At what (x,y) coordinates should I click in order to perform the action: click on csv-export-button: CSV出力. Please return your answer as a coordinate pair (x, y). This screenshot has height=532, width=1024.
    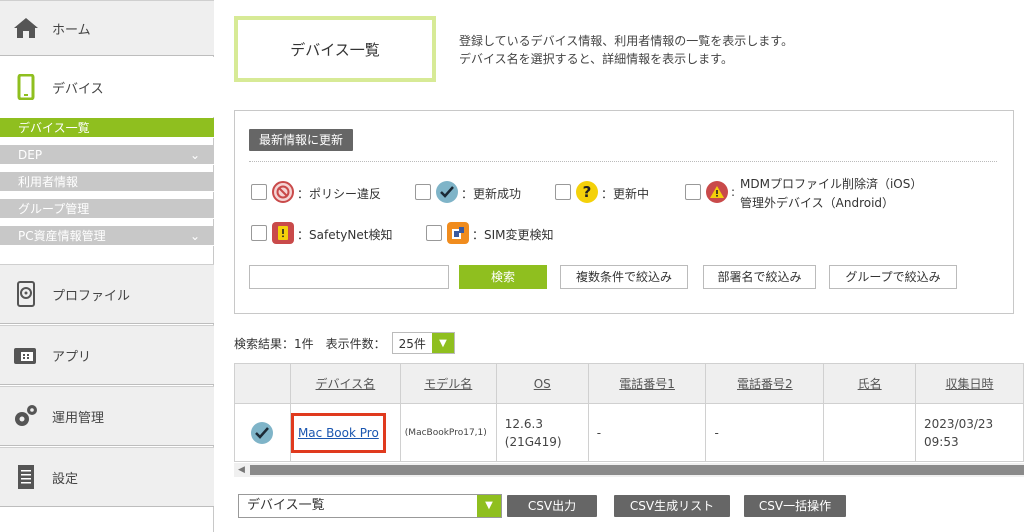
    Looking at the image, I should click on (552, 506).